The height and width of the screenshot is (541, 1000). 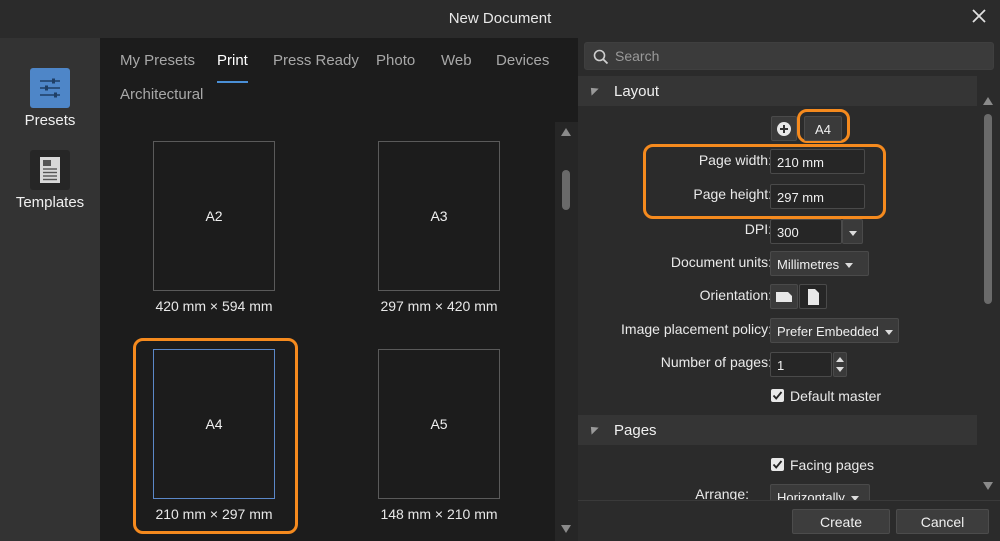 I want to click on preset-size: 297 mm × 420 mm, so click(x=439, y=306).